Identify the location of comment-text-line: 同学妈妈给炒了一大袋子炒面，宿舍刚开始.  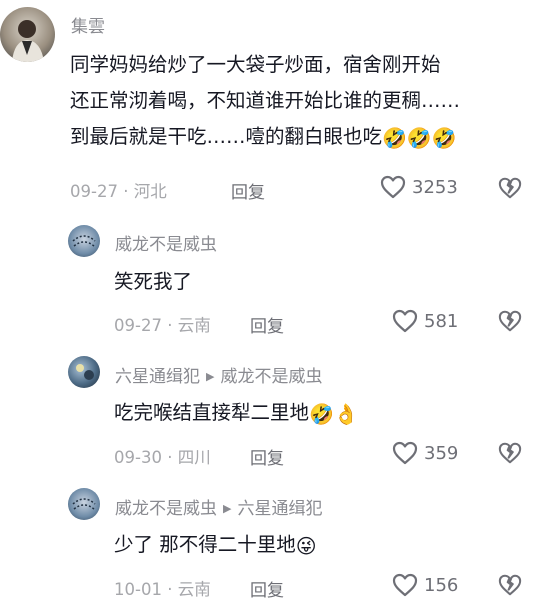
(255, 64).